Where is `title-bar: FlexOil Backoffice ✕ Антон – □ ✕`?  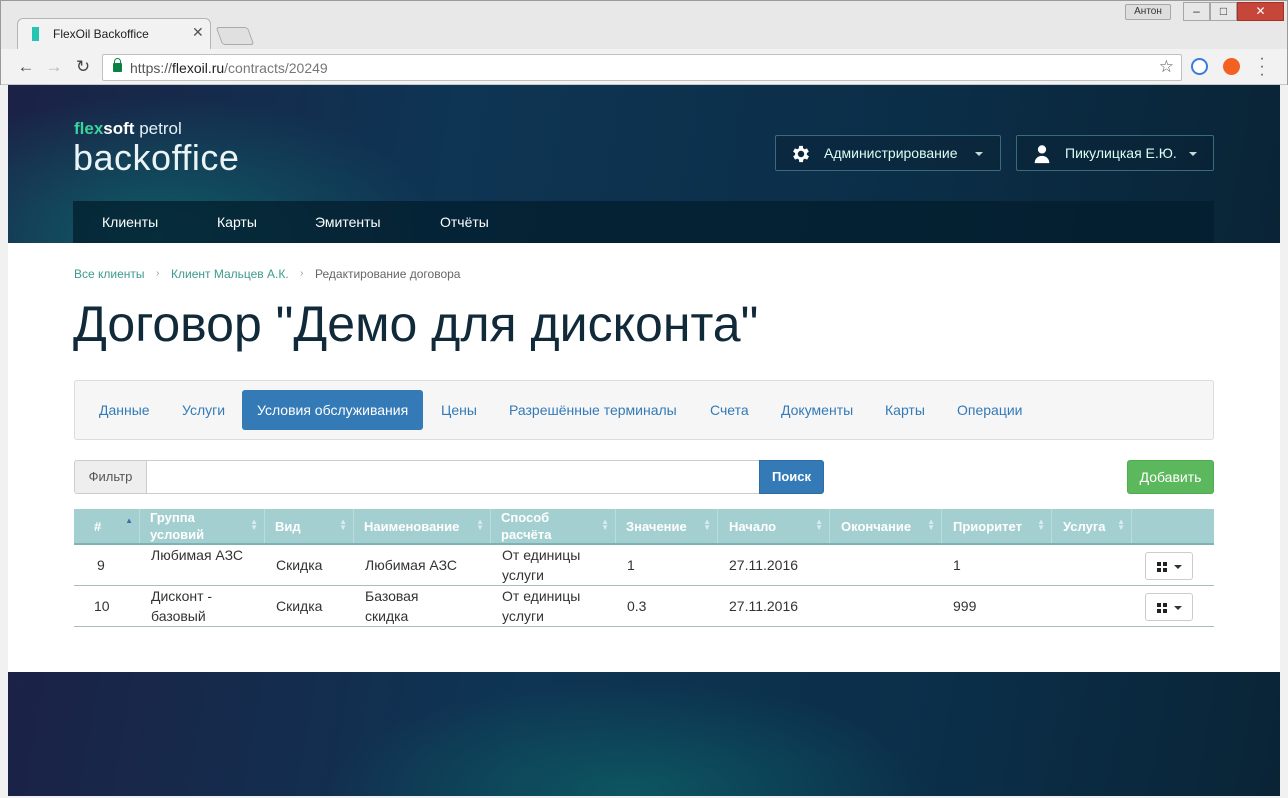 title-bar: FlexOil Backoffice ✕ Антон – □ ✕ is located at coordinates (644, 25).